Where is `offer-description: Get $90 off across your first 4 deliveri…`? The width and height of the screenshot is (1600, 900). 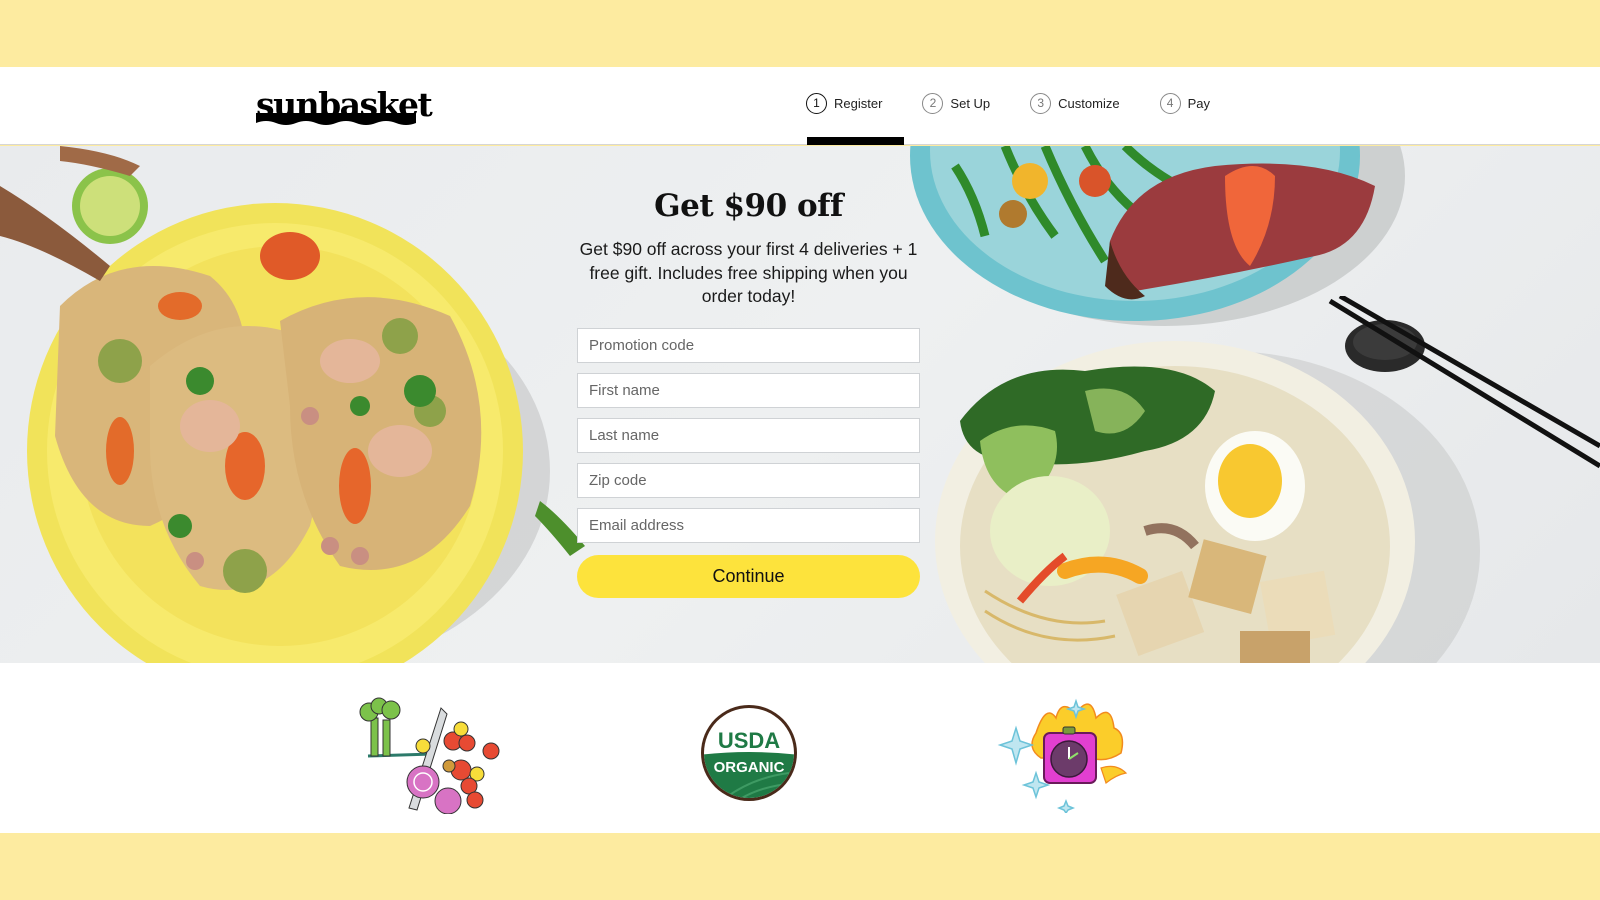
offer-description: Get $90 off across your first 4 deliveri… is located at coordinates (748, 272).